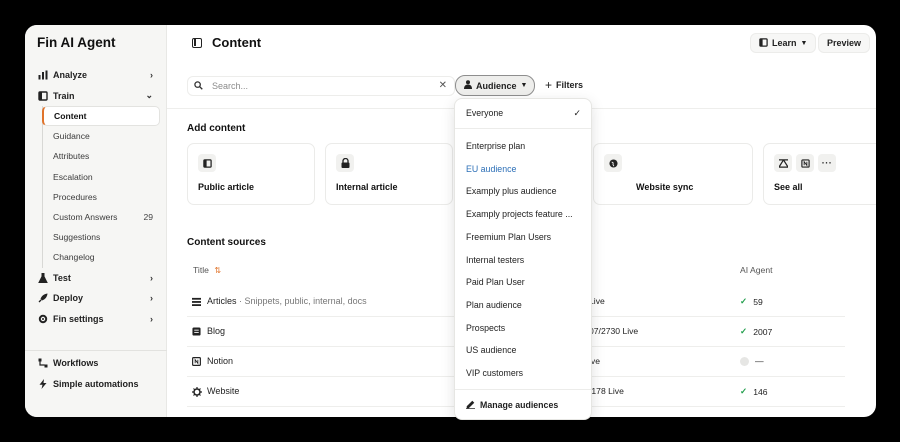 The height and width of the screenshot is (442, 900). What do you see at coordinates (226, 242) in the screenshot?
I see `content-sources-title: Content sources` at bounding box center [226, 242].